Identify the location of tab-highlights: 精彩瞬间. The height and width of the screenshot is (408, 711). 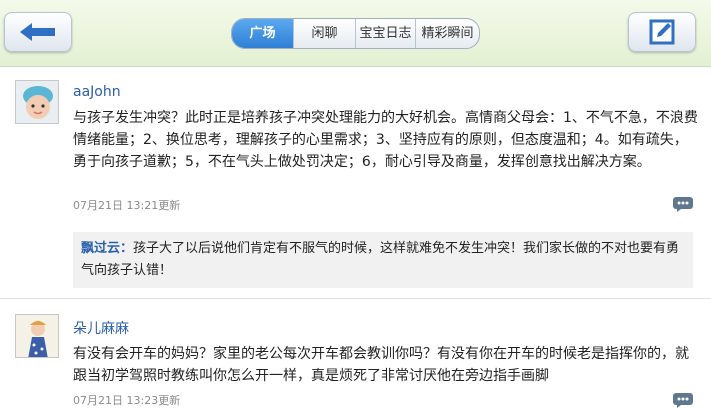
(447, 33).